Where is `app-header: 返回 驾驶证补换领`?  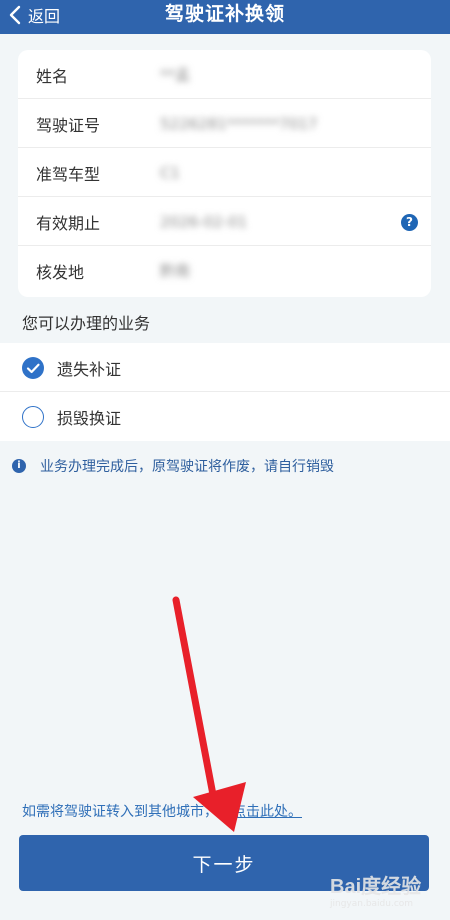
app-header: 返回 驾驶证补换领 is located at coordinates (225, 17).